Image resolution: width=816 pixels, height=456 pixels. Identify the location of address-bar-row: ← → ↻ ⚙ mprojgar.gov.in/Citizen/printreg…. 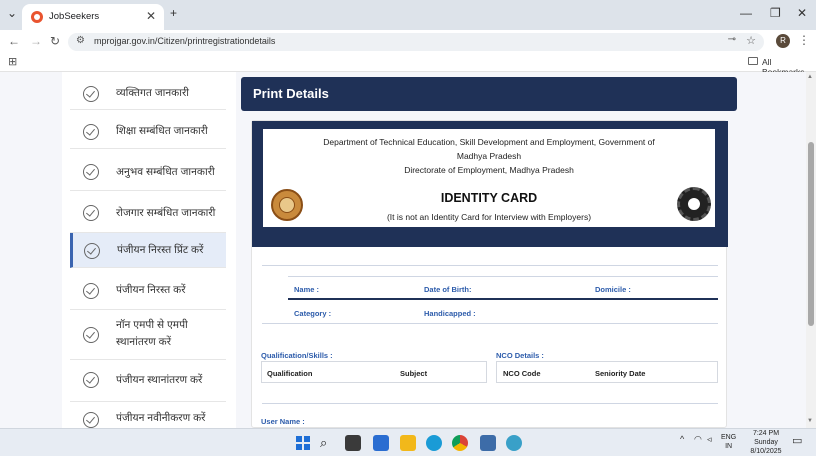
(408, 42).